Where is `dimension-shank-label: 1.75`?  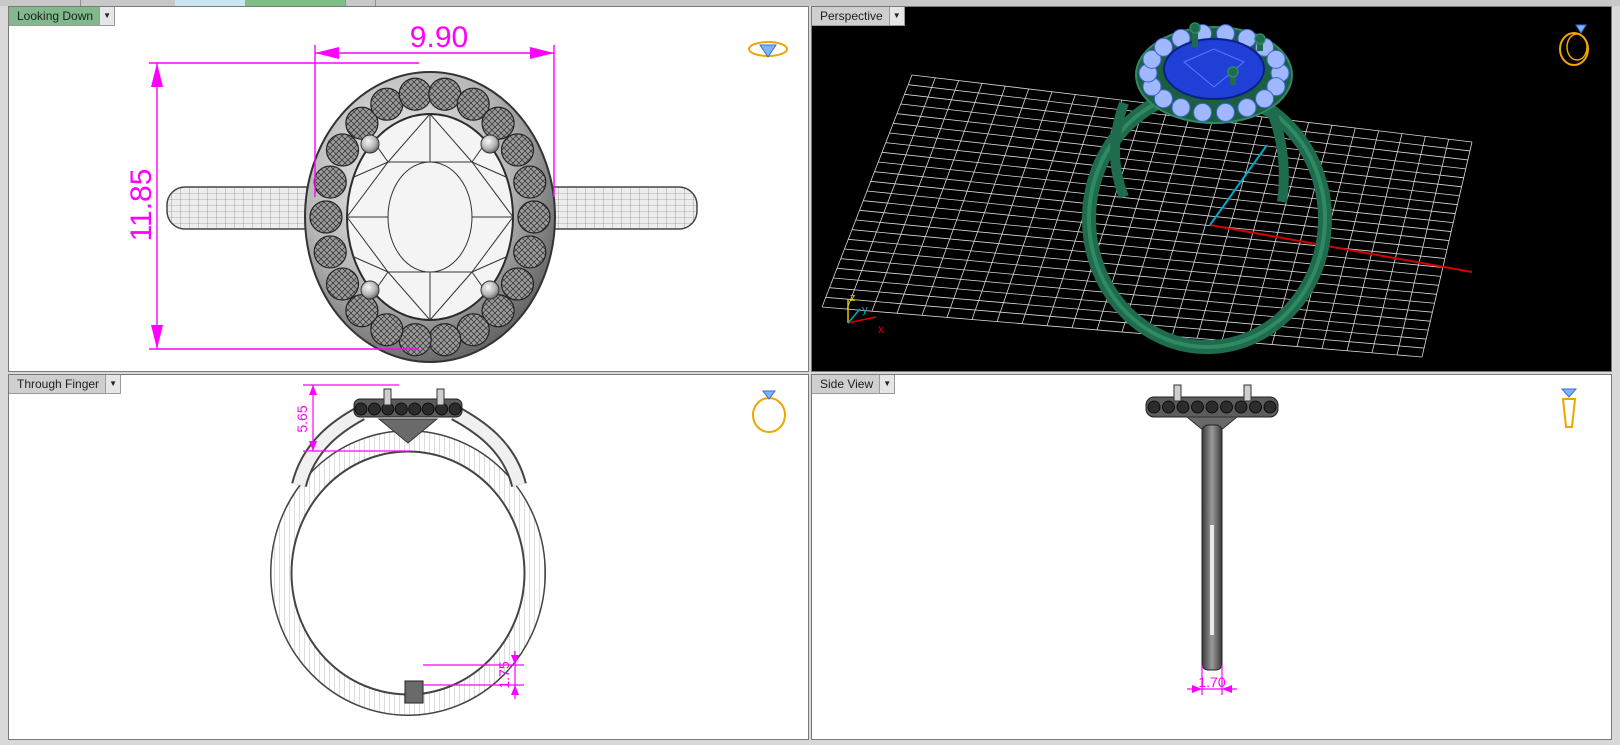 dimension-shank-label: 1.75 is located at coordinates (504, 674).